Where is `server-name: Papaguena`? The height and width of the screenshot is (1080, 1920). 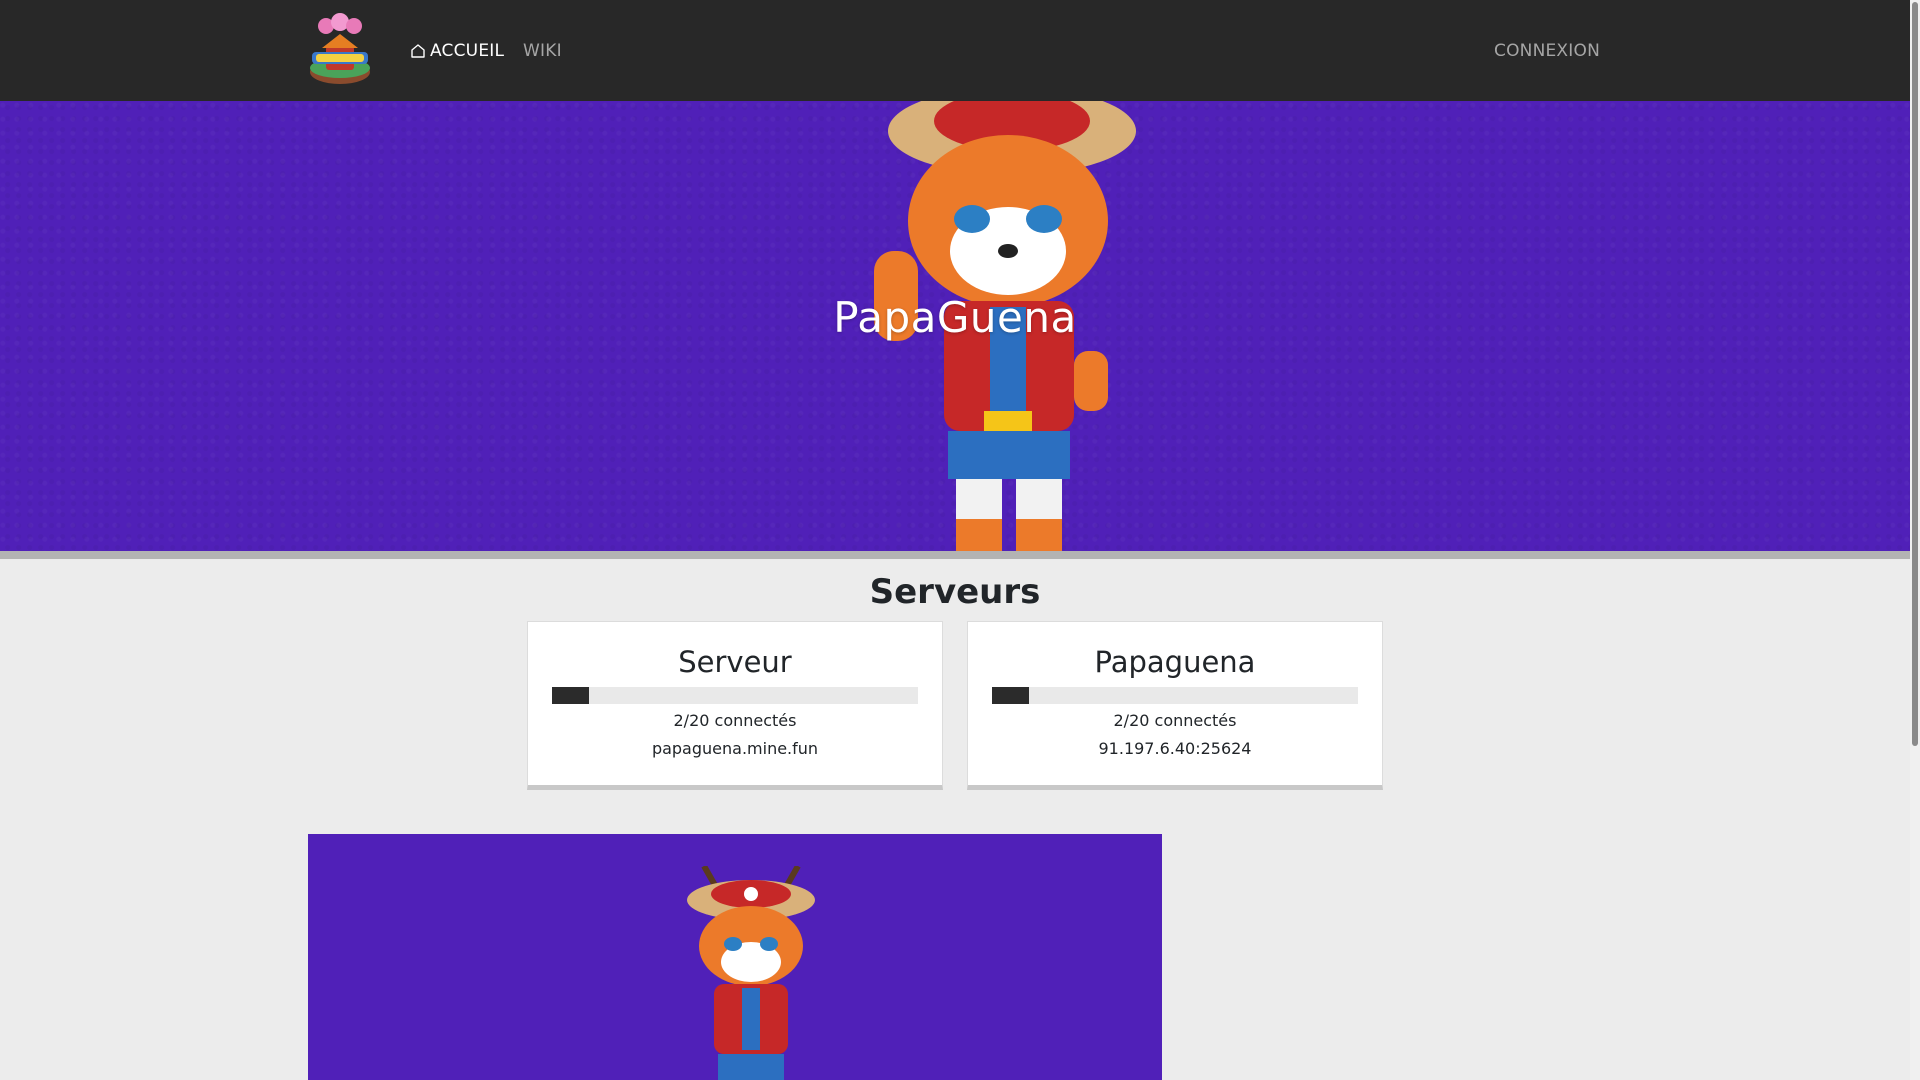 server-name: Papaguena is located at coordinates (1175, 662).